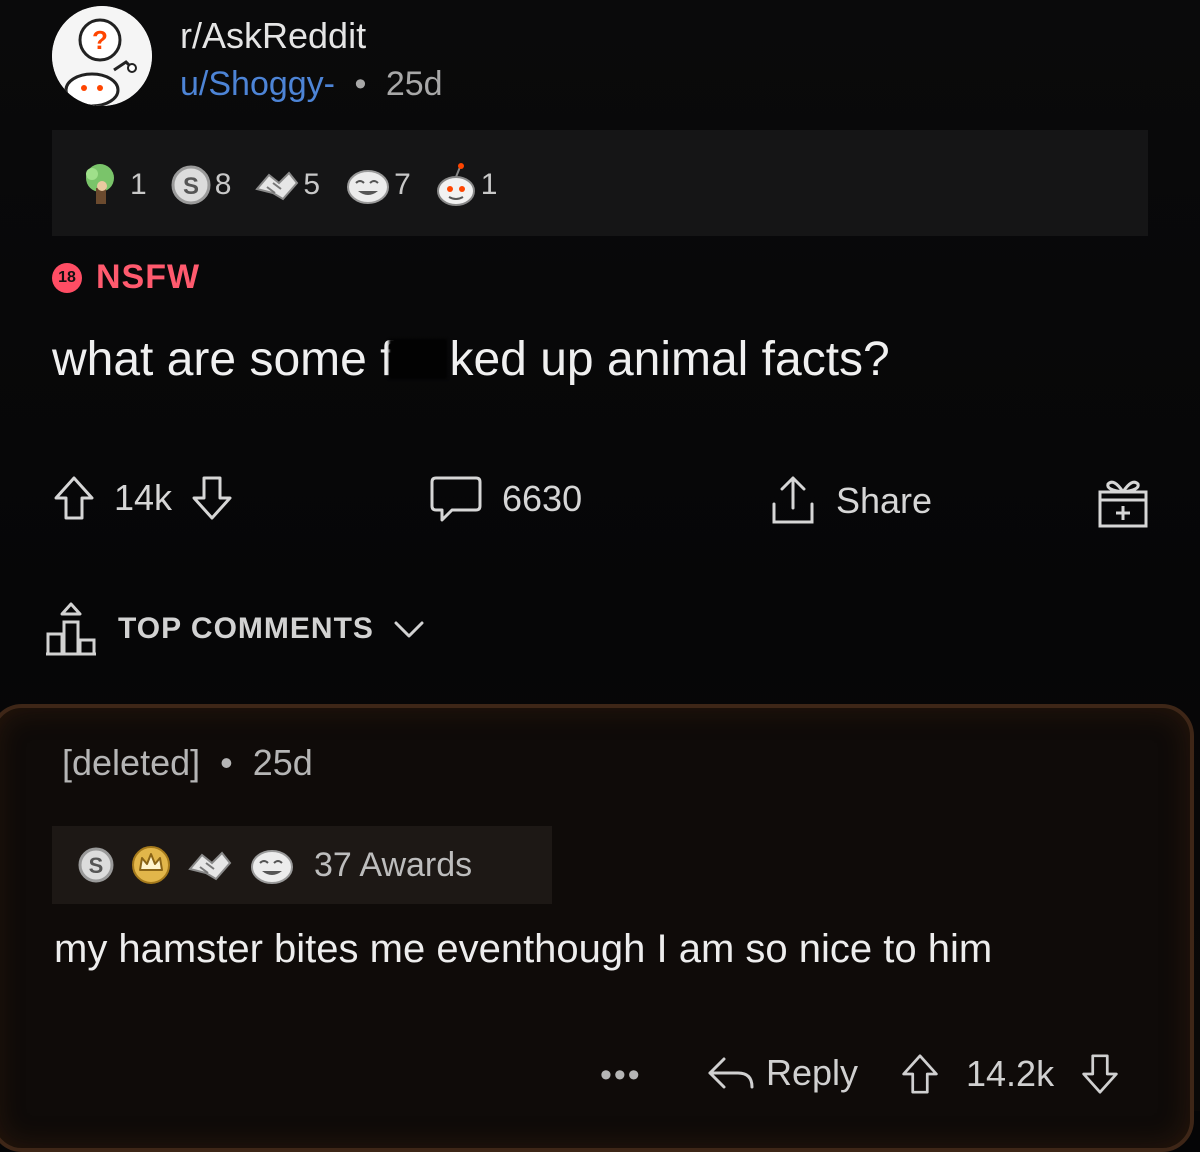 This screenshot has height=1152, width=1200. I want to click on gift-icon, so click(1123, 504).